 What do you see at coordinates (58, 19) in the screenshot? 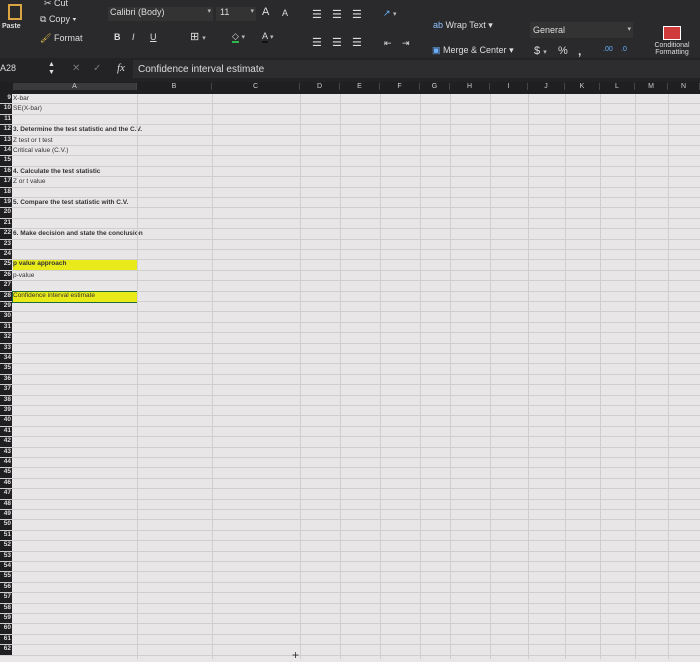
I see `copy-button: ⧉ Copy ▾` at bounding box center [58, 19].